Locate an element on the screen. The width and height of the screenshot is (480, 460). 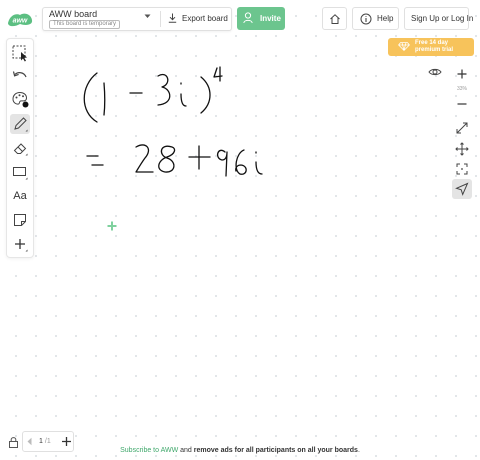
zoom-out-button is located at coordinates (462, 104).